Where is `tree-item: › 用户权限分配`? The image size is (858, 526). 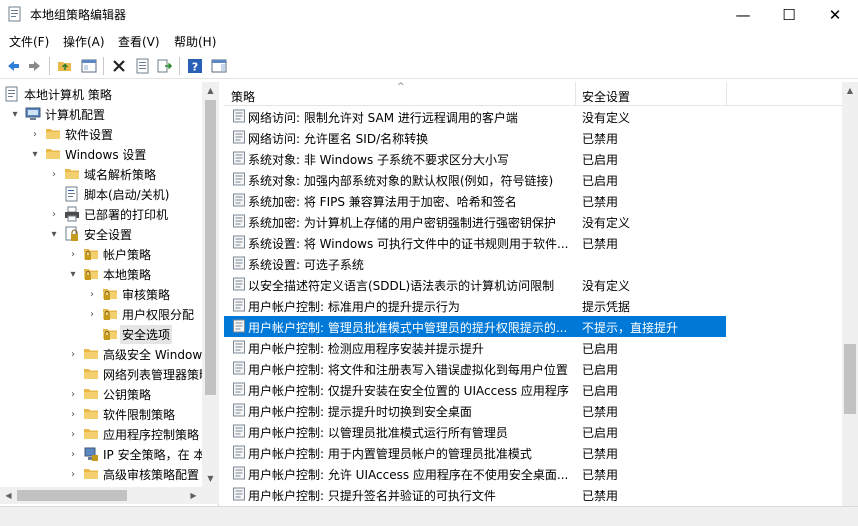
tree-item: › 用户权限分配 is located at coordinates (139, 314).